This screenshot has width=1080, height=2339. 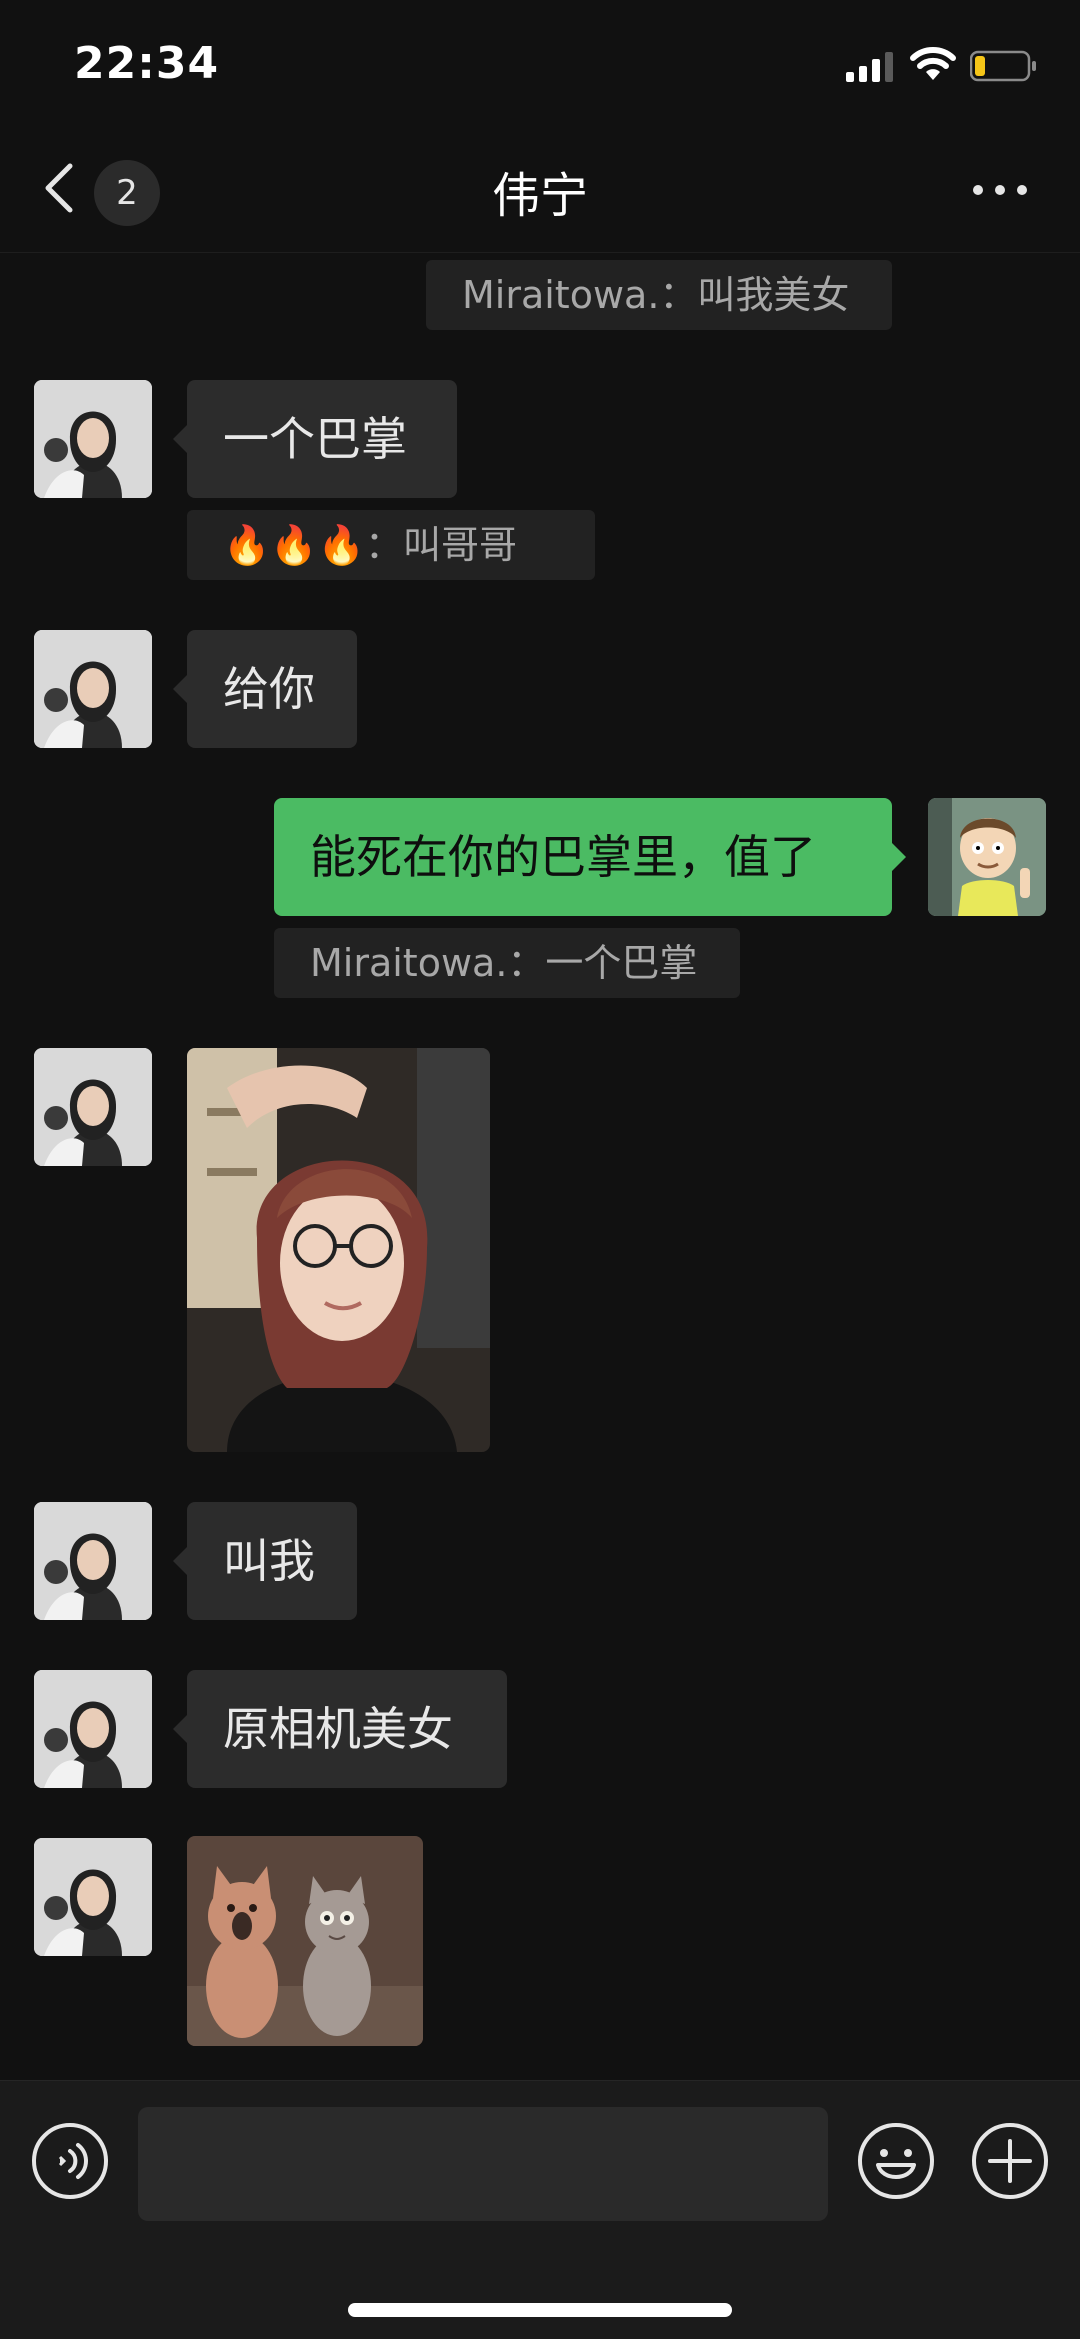 What do you see at coordinates (70, 2161) in the screenshot?
I see `voice-icon` at bounding box center [70, 2161].